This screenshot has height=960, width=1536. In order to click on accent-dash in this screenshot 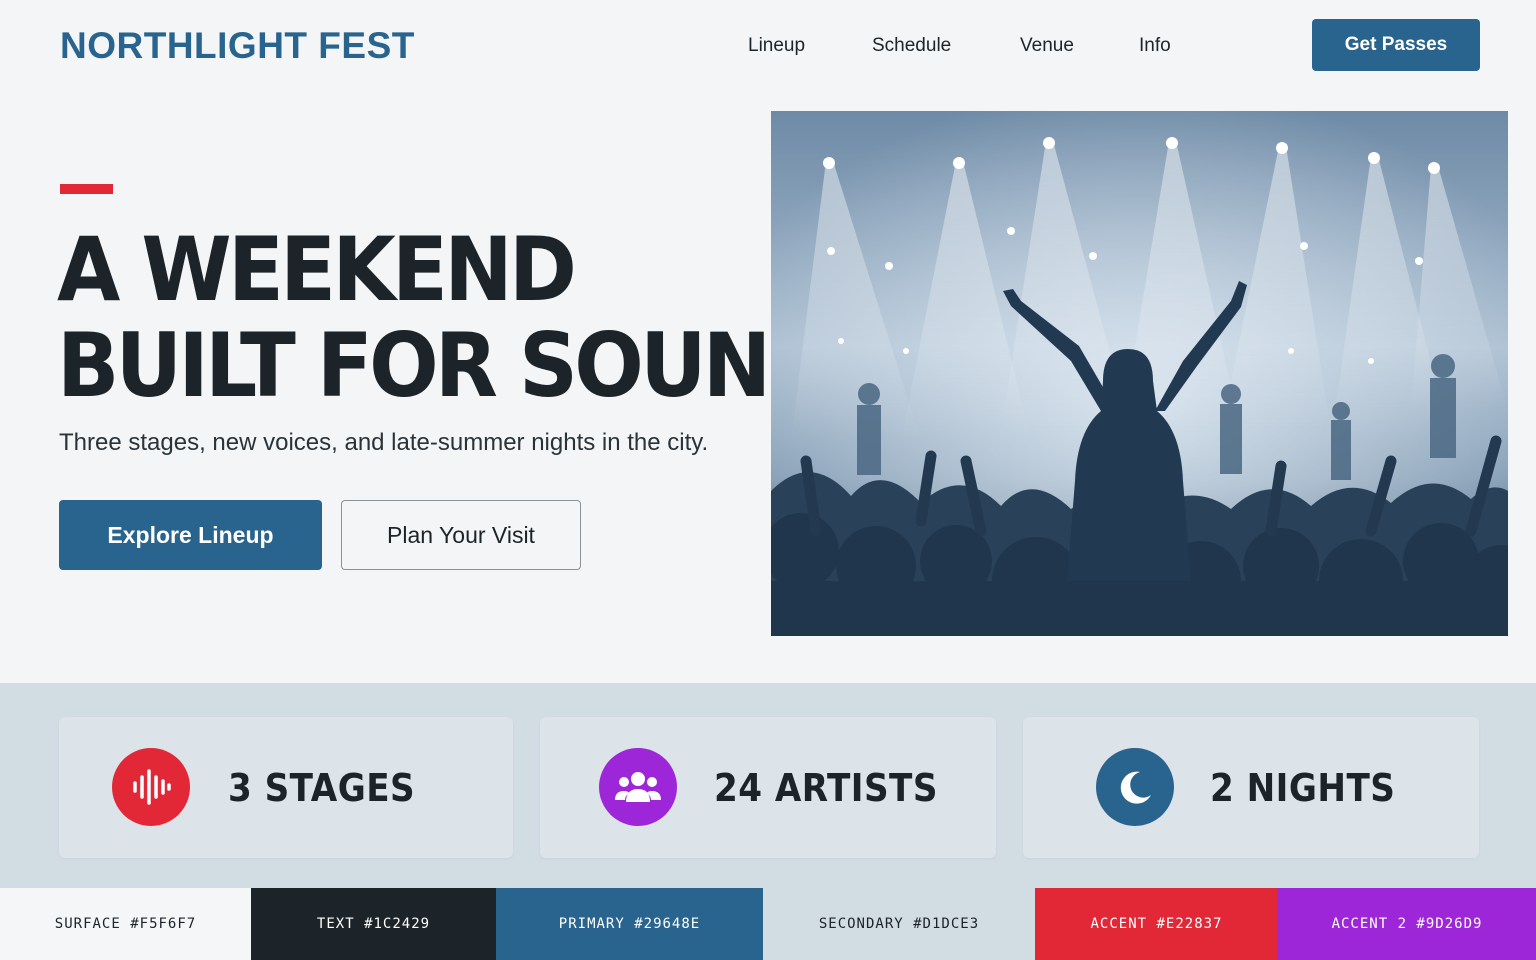, I will do `click(86, 189)`.